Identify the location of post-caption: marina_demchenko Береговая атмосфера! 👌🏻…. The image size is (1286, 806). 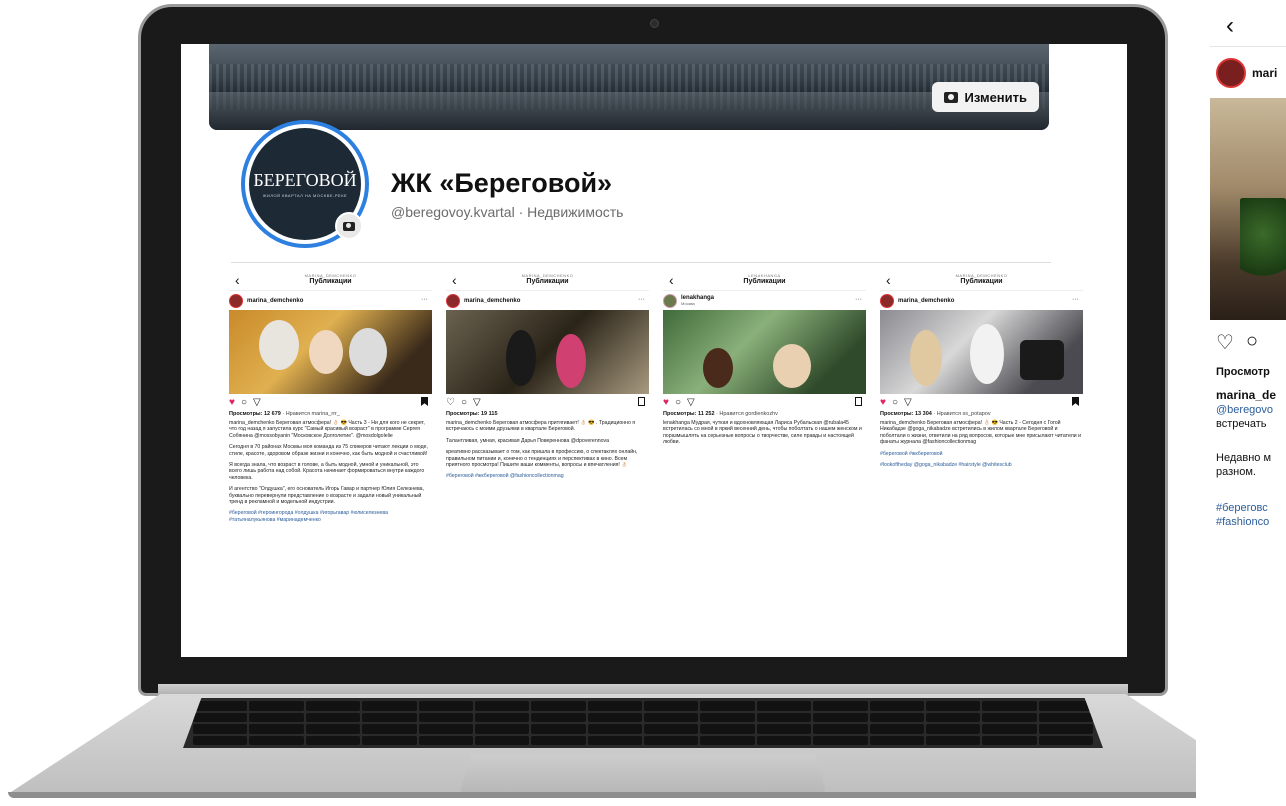
(980, 433).